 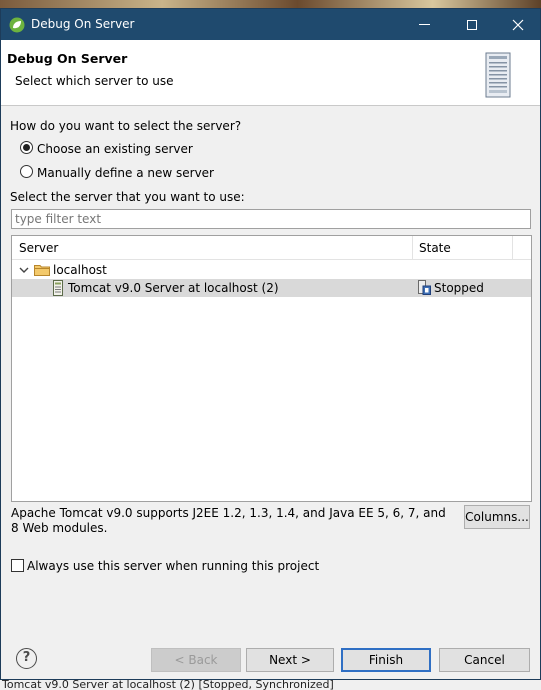 What do you see at coordinates (67, 58) in the screenshot?
I see `wizard-title: Debug On Server` at bounding box center [67, 58].